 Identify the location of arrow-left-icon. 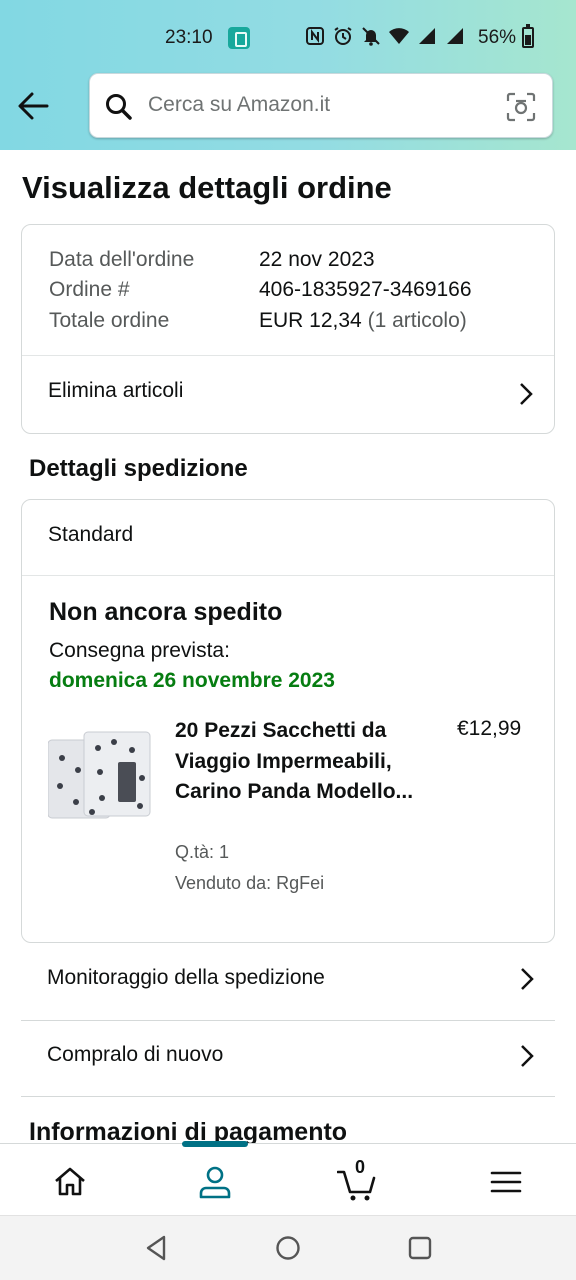
(33, 106).